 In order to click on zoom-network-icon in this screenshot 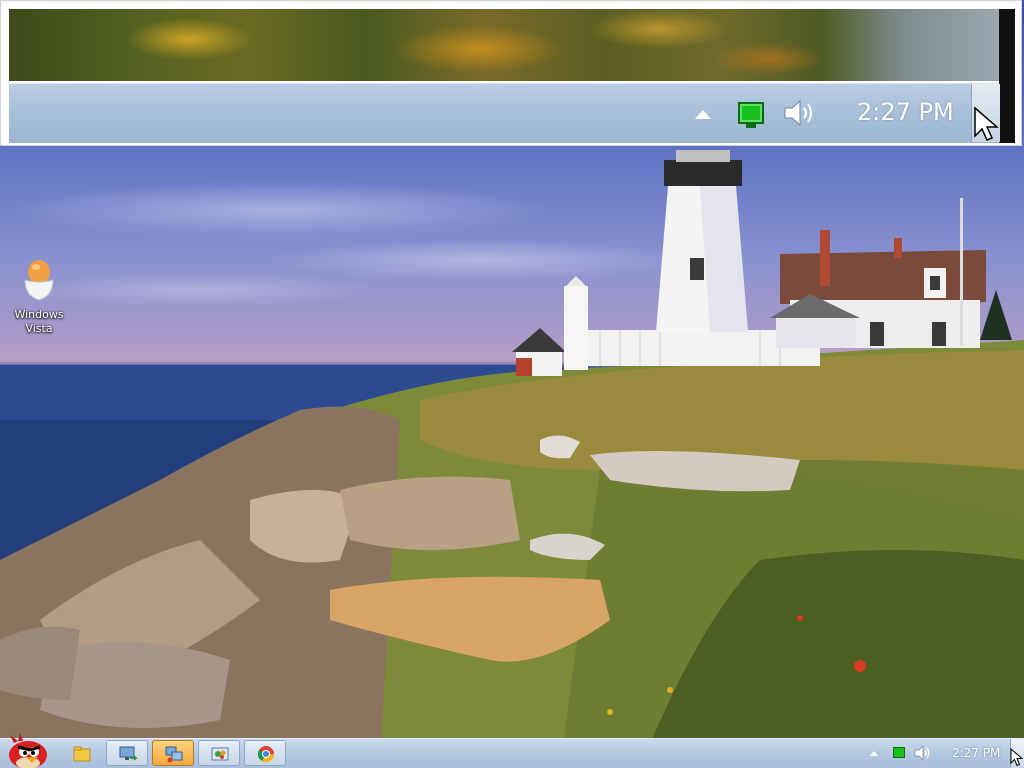, I will do `click(751, 115)`.